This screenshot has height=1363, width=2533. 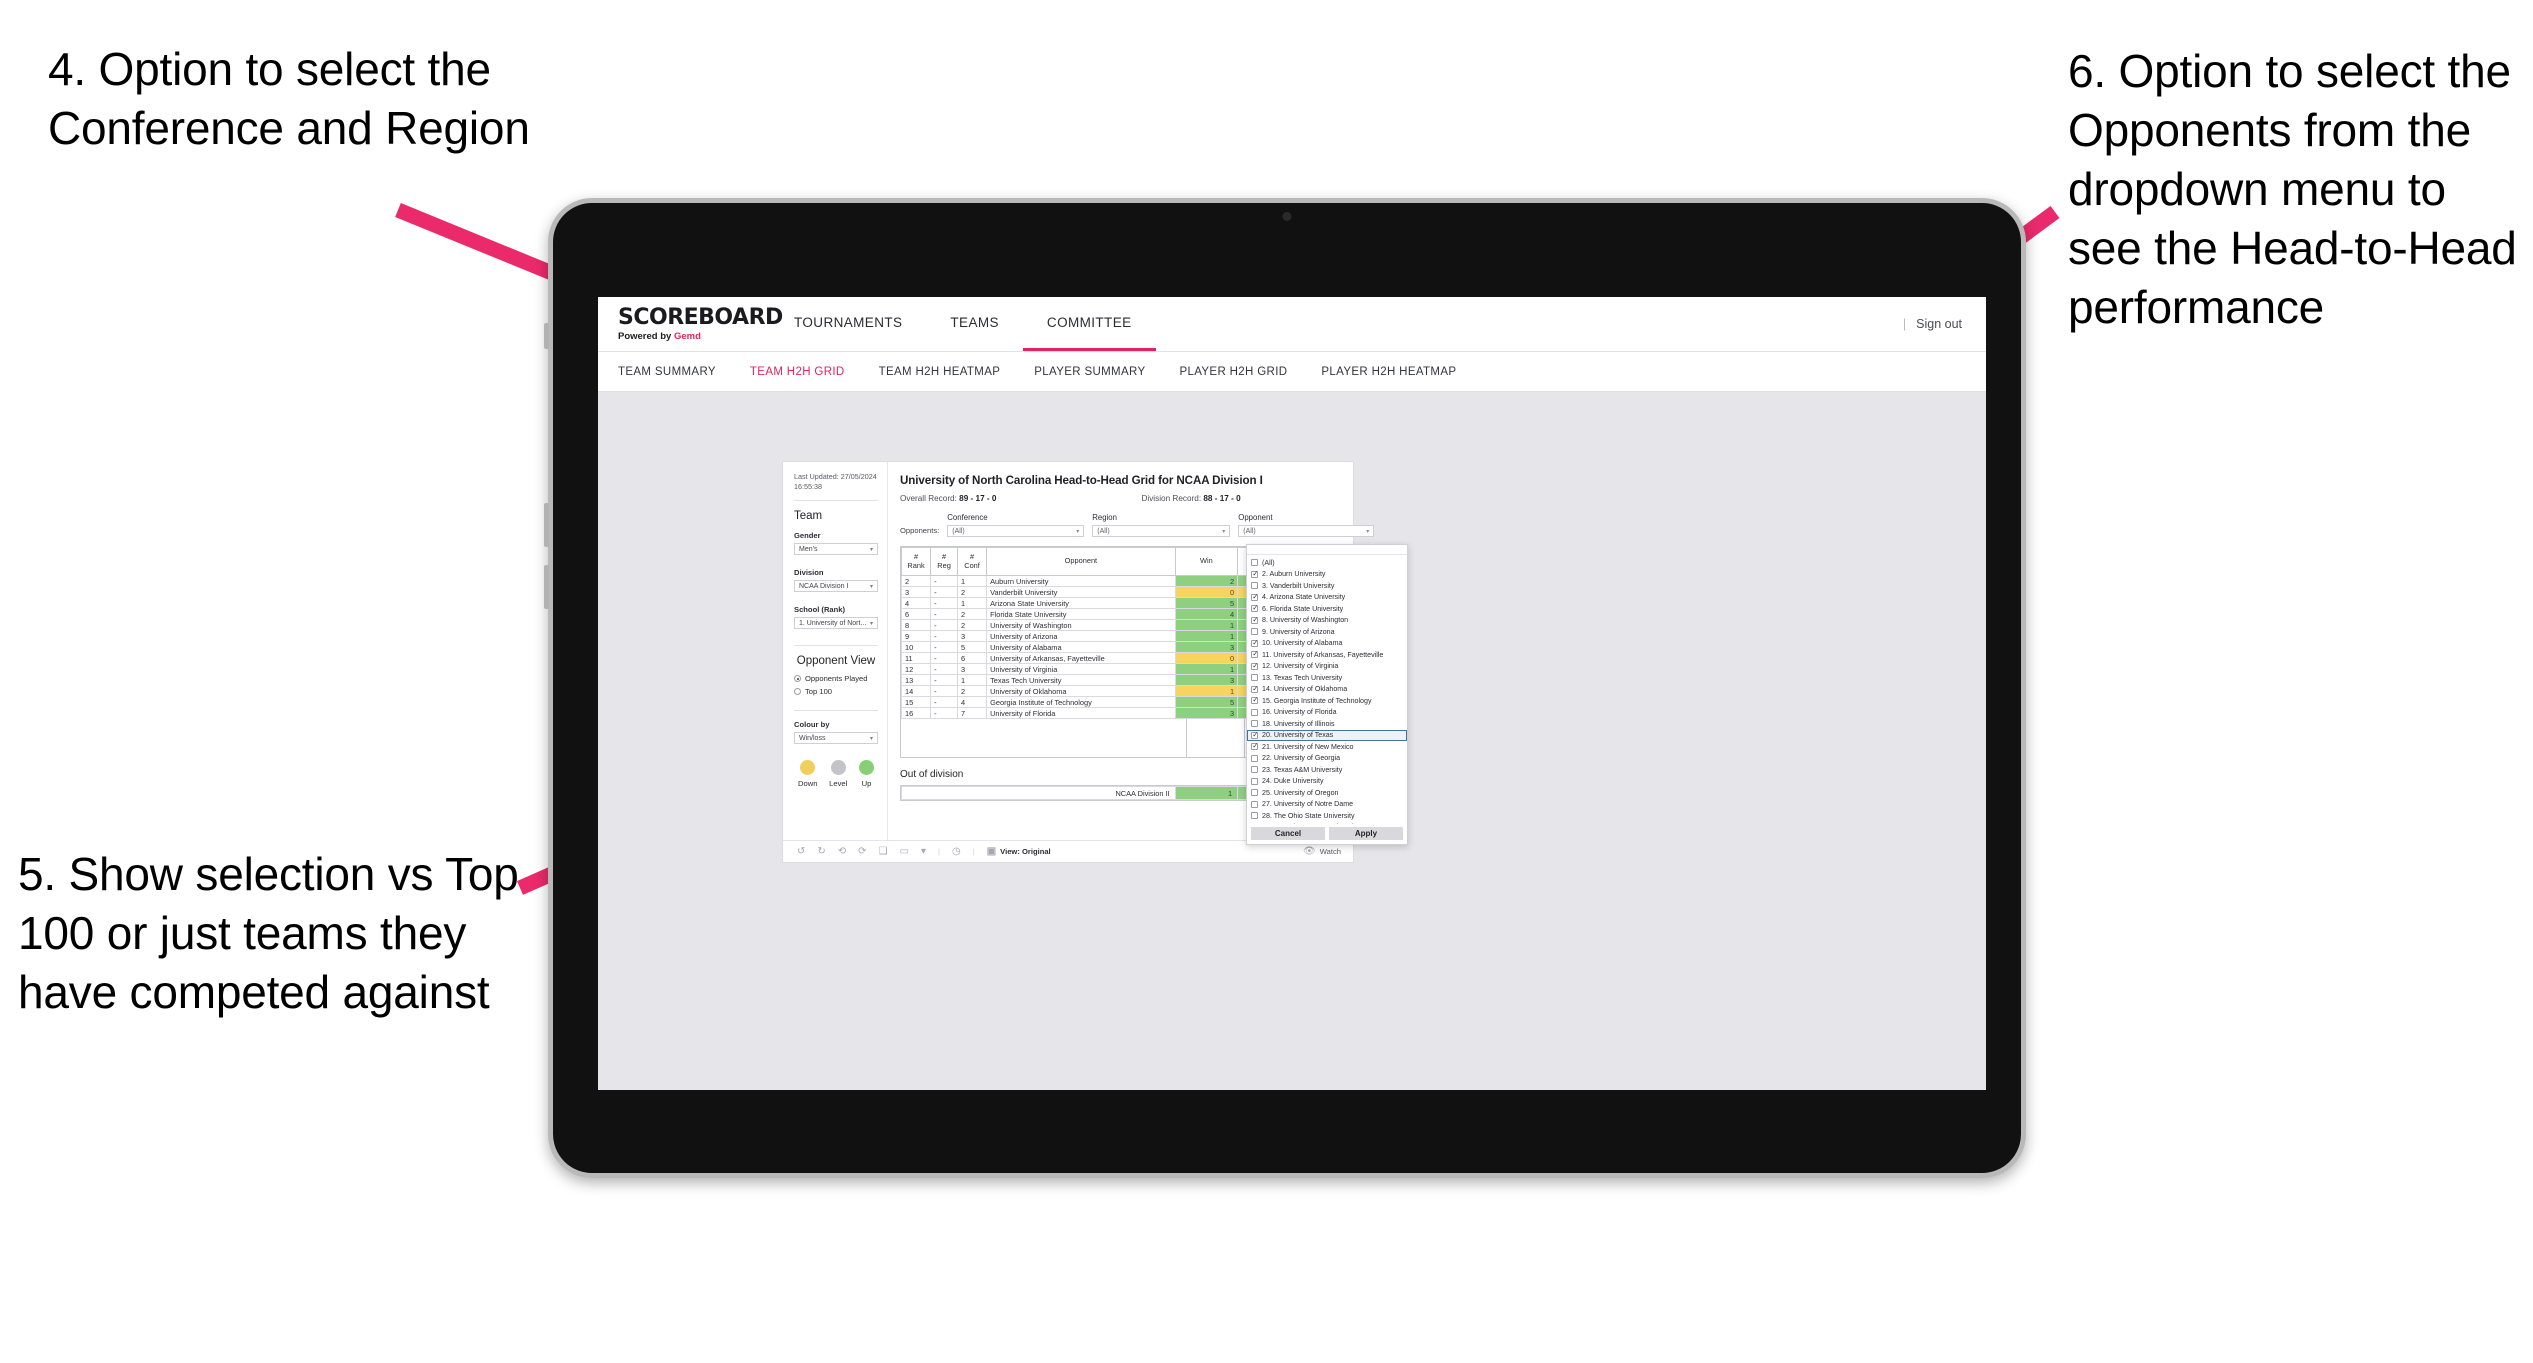 I want to click on tab-team-h2h-grid: TEAM H2H GRID, so click(x=797, y=372).